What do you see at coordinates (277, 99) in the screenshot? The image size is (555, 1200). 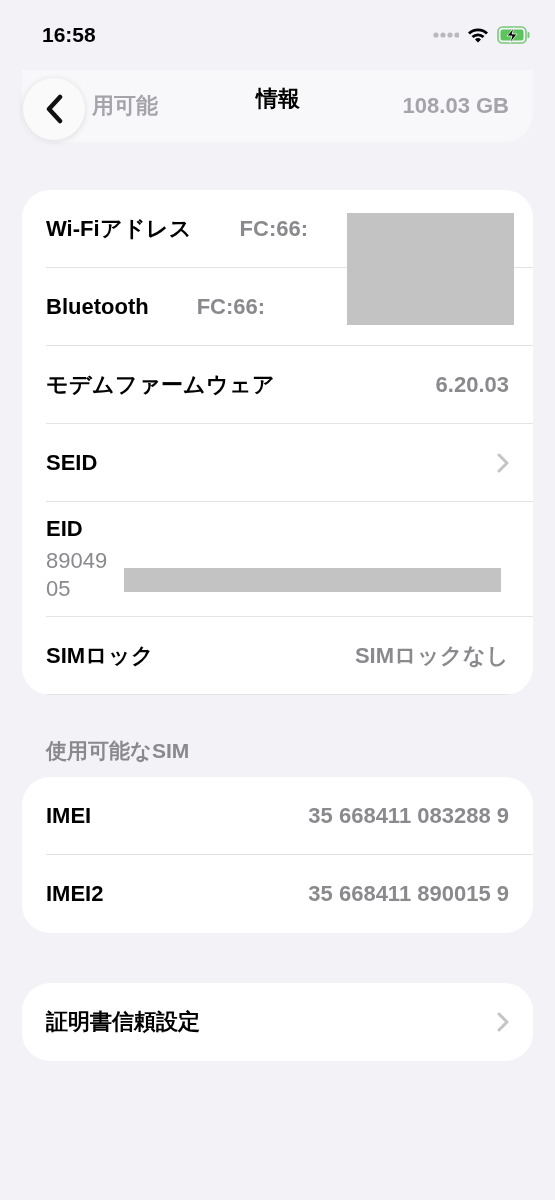 I see `nav-title: 情報` at bounding box center [277, 99].